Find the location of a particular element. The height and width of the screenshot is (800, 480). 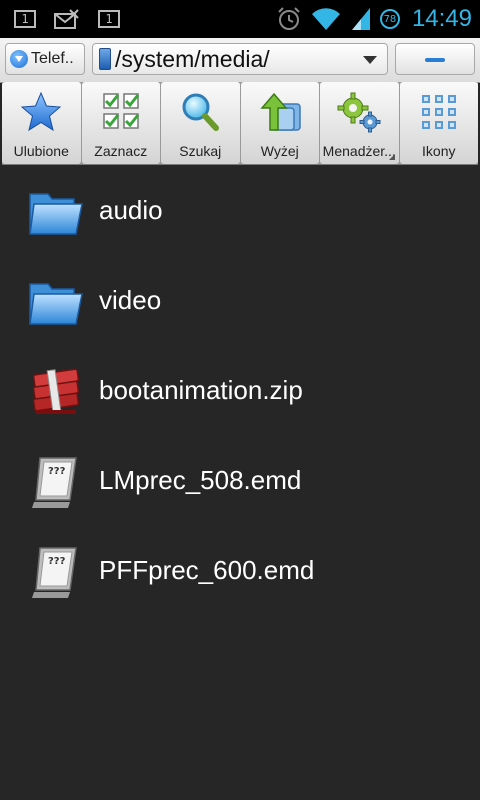

signal-icon is located at coordinates (360, 19).